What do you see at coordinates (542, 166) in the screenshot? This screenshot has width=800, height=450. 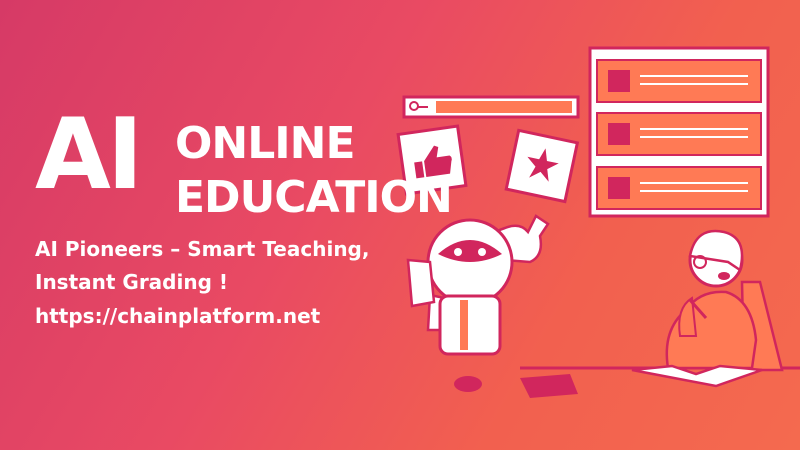 I see `star-card` at bounding box center [542, 166].